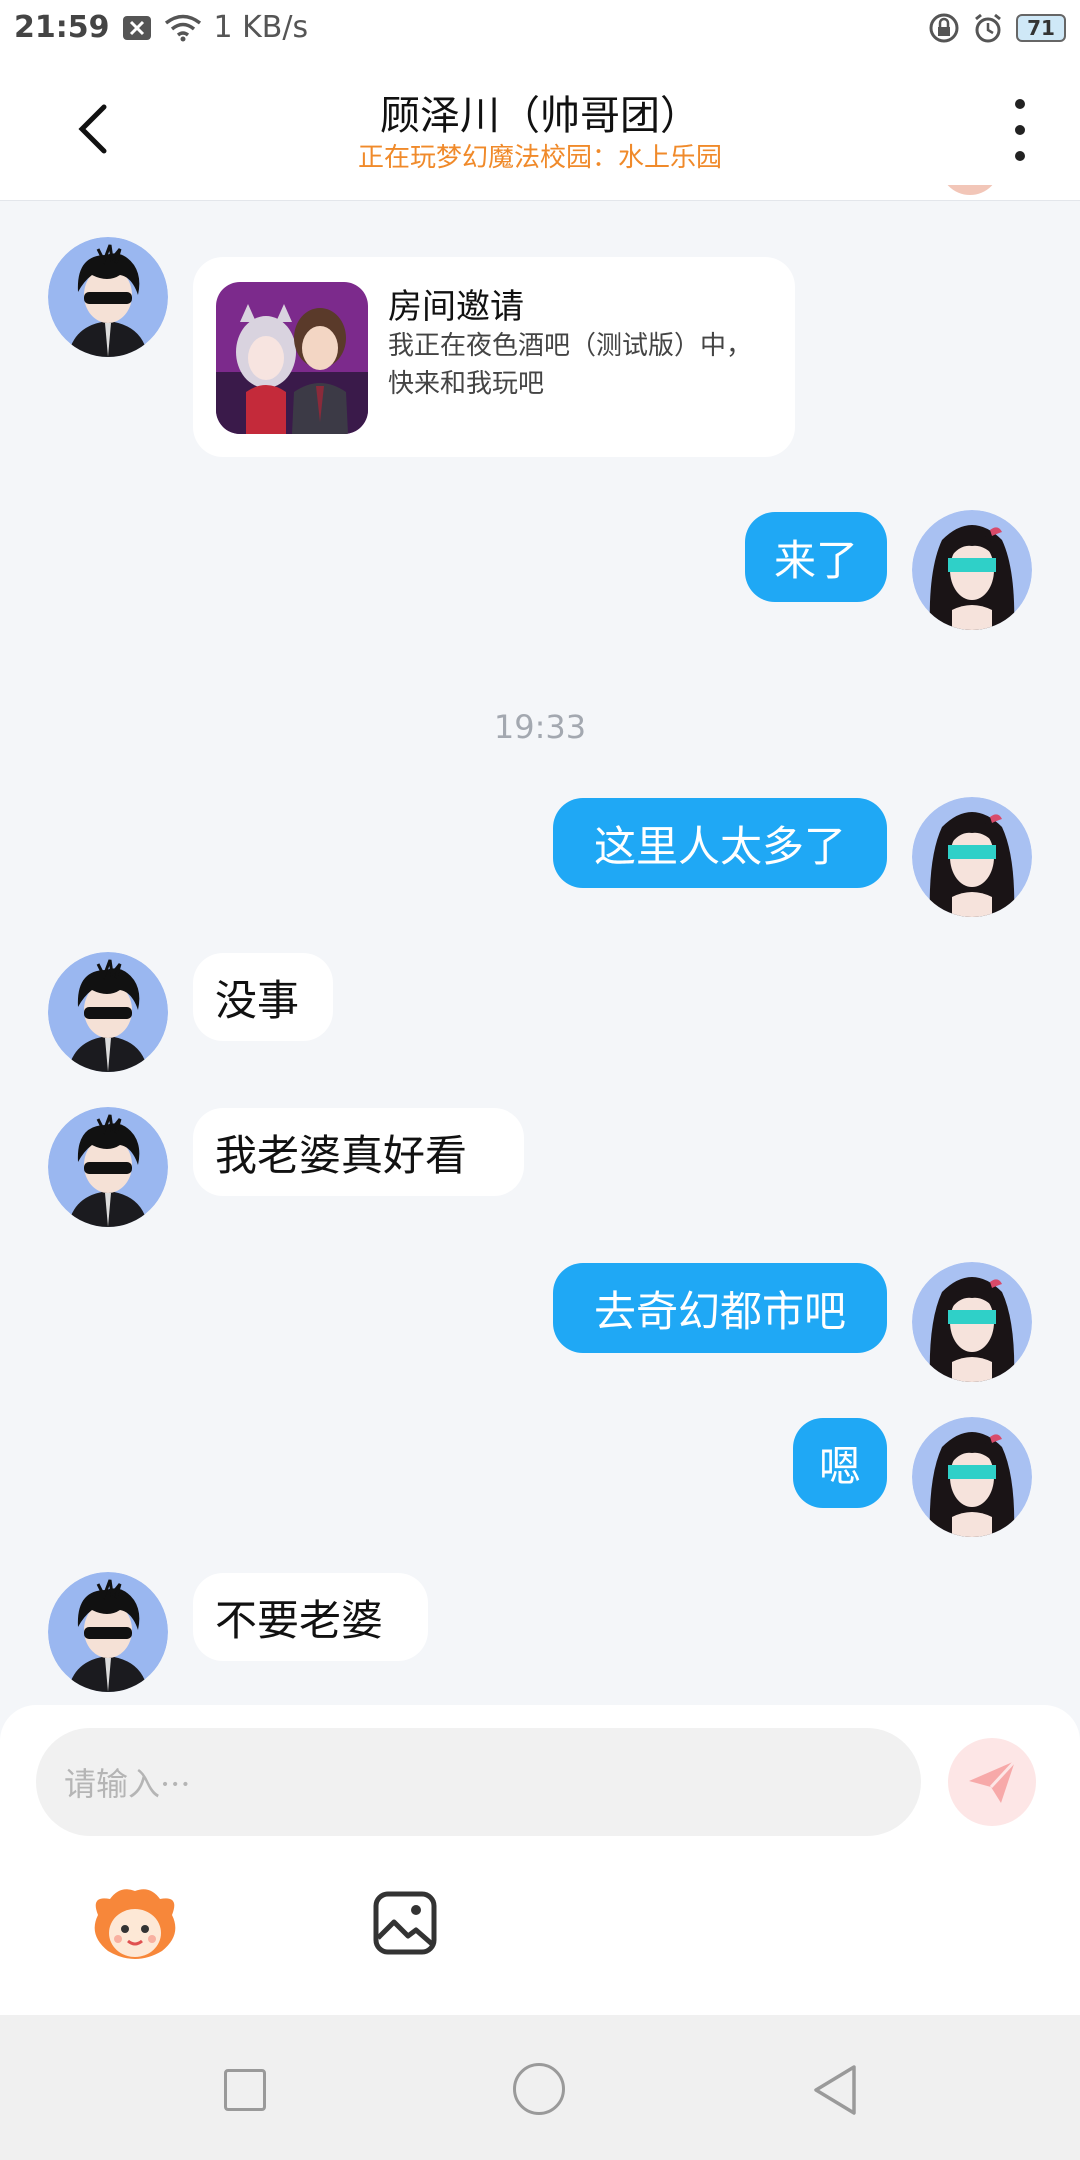  I want to click on mascot-emoji-icon, so click(135, 1924).